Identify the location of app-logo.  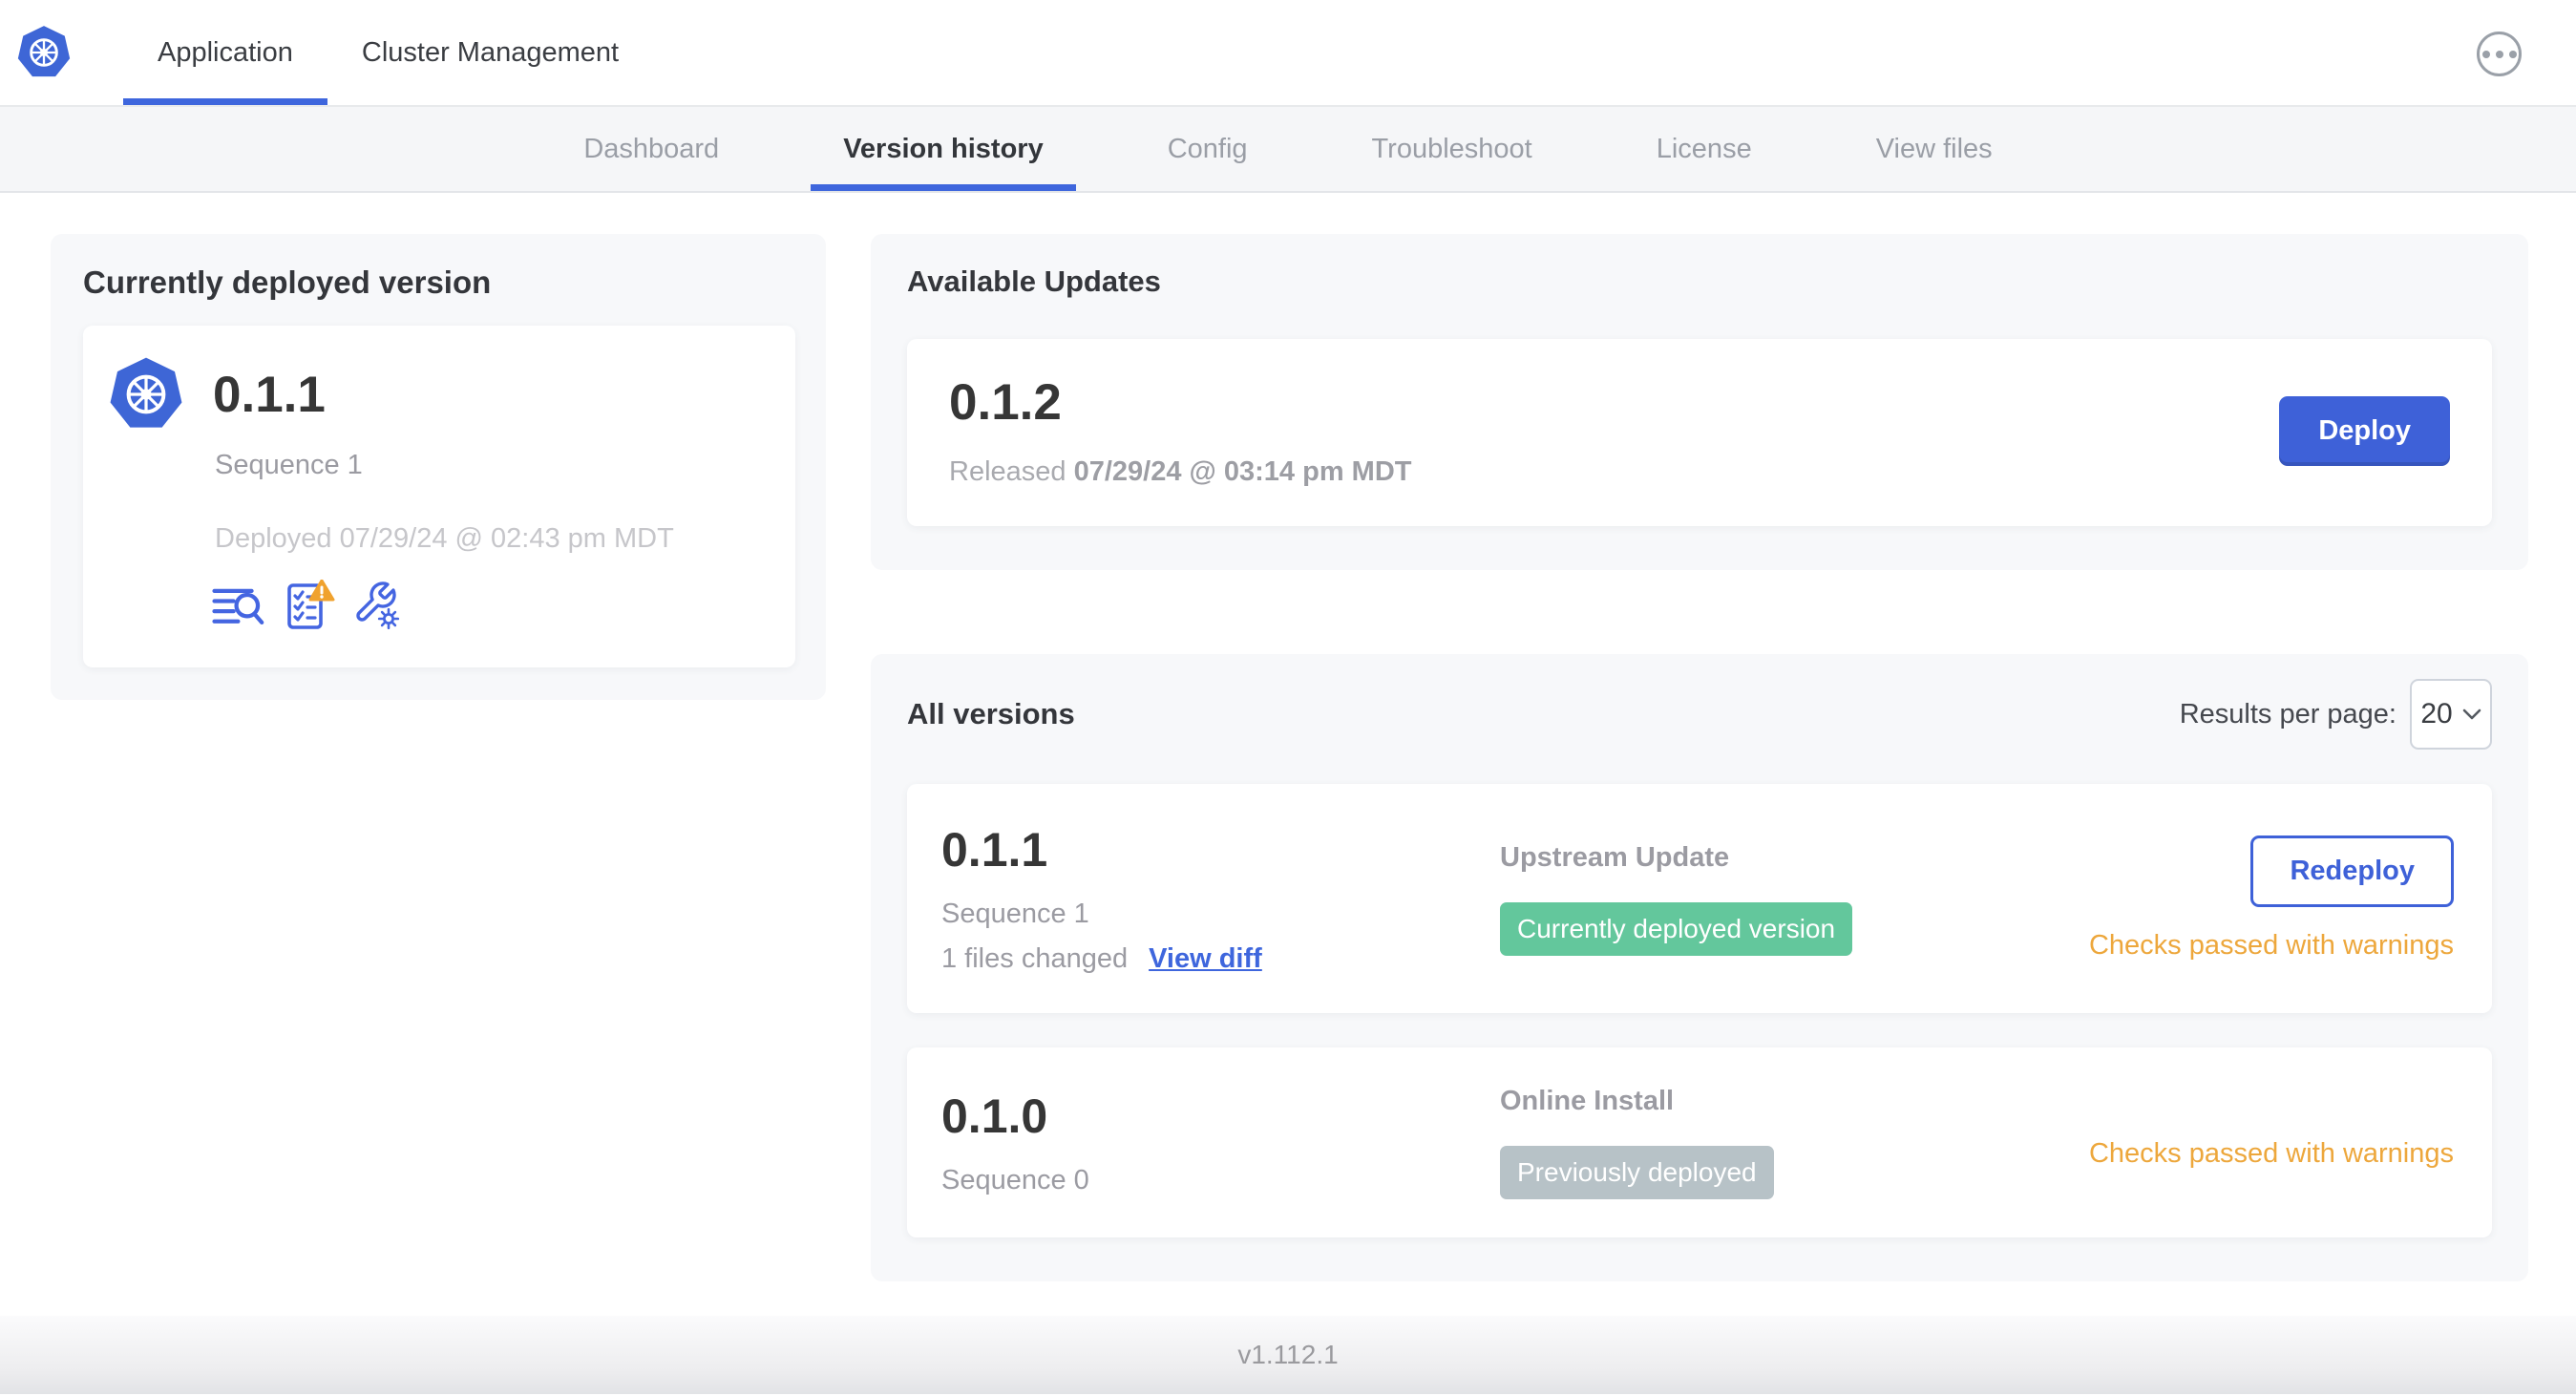
(45, 52).